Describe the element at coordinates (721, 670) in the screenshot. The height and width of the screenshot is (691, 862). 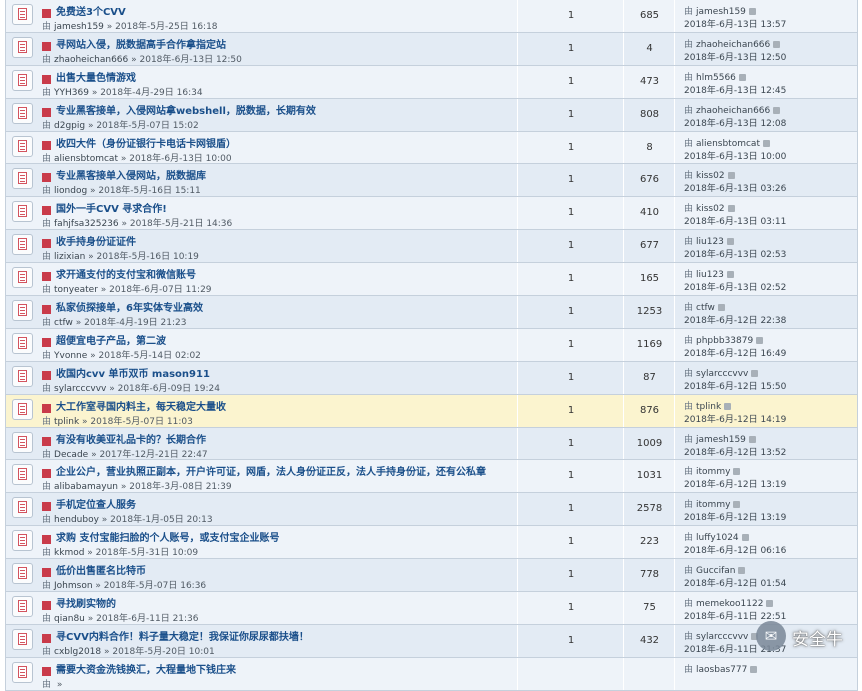
I see `last-post-author-link: laosbas777` at that location.